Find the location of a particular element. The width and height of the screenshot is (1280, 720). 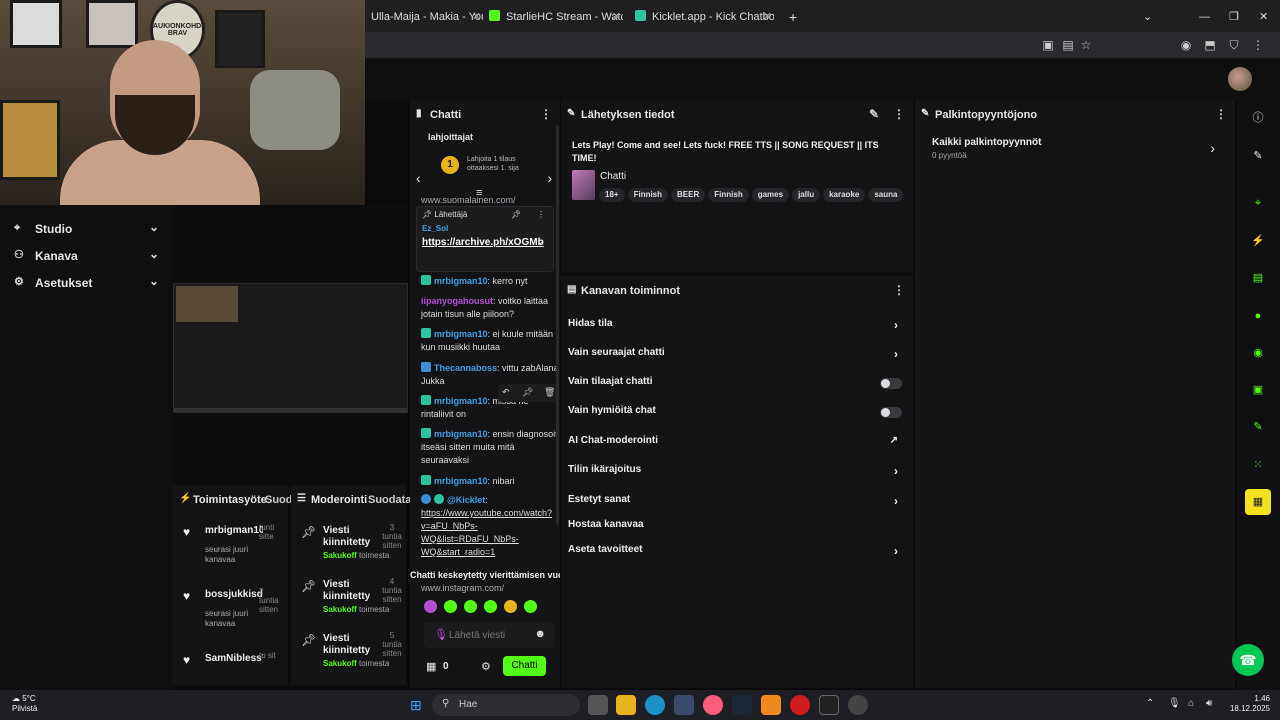

chat-input is located at coordinates (494, 635).